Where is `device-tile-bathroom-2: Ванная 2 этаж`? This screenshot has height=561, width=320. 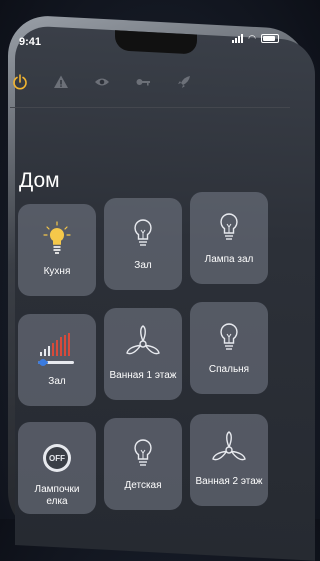
device-tile-bathroom-2: Ванная 2 этаж is located at coordinates (229, 460).